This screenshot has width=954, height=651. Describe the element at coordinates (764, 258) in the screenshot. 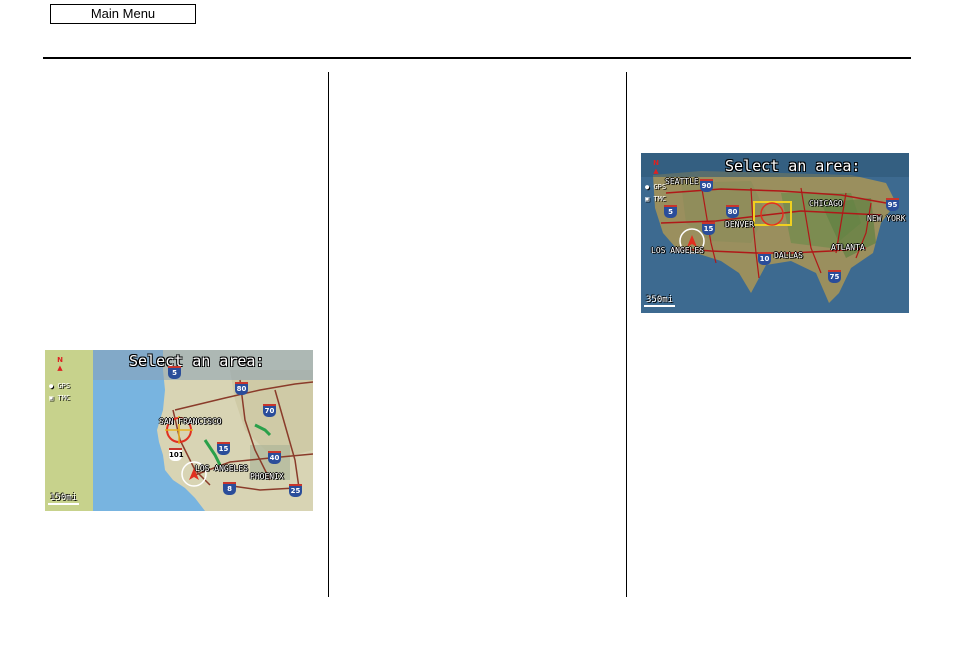

I see `highway-shield: 10` at that location.